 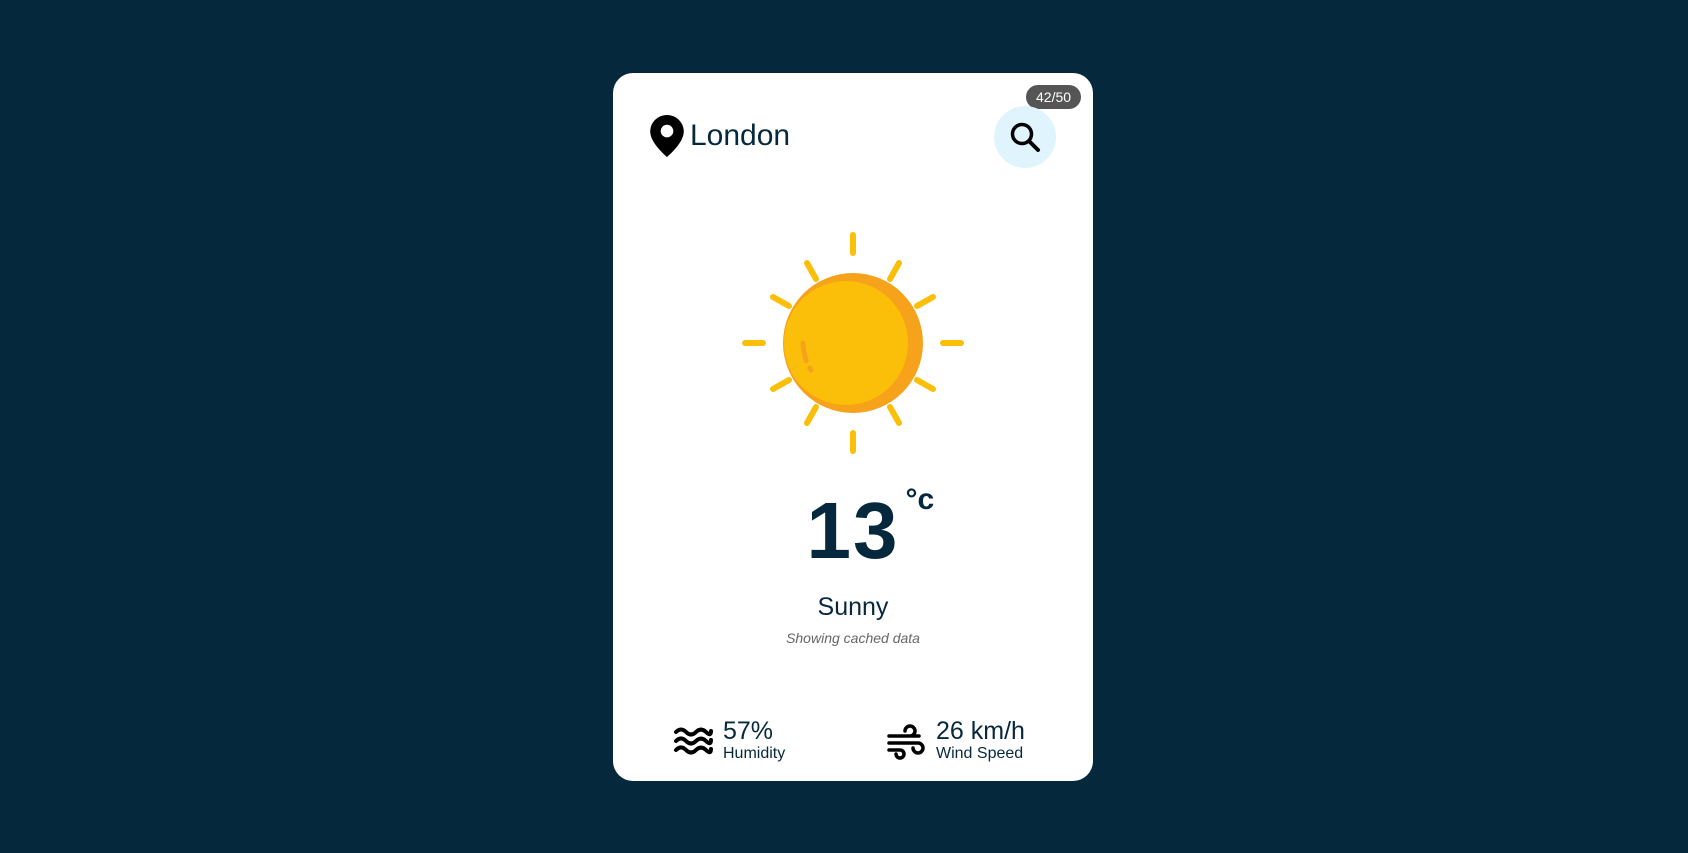 I want to click on search-button, so click(x=1025, y=137).